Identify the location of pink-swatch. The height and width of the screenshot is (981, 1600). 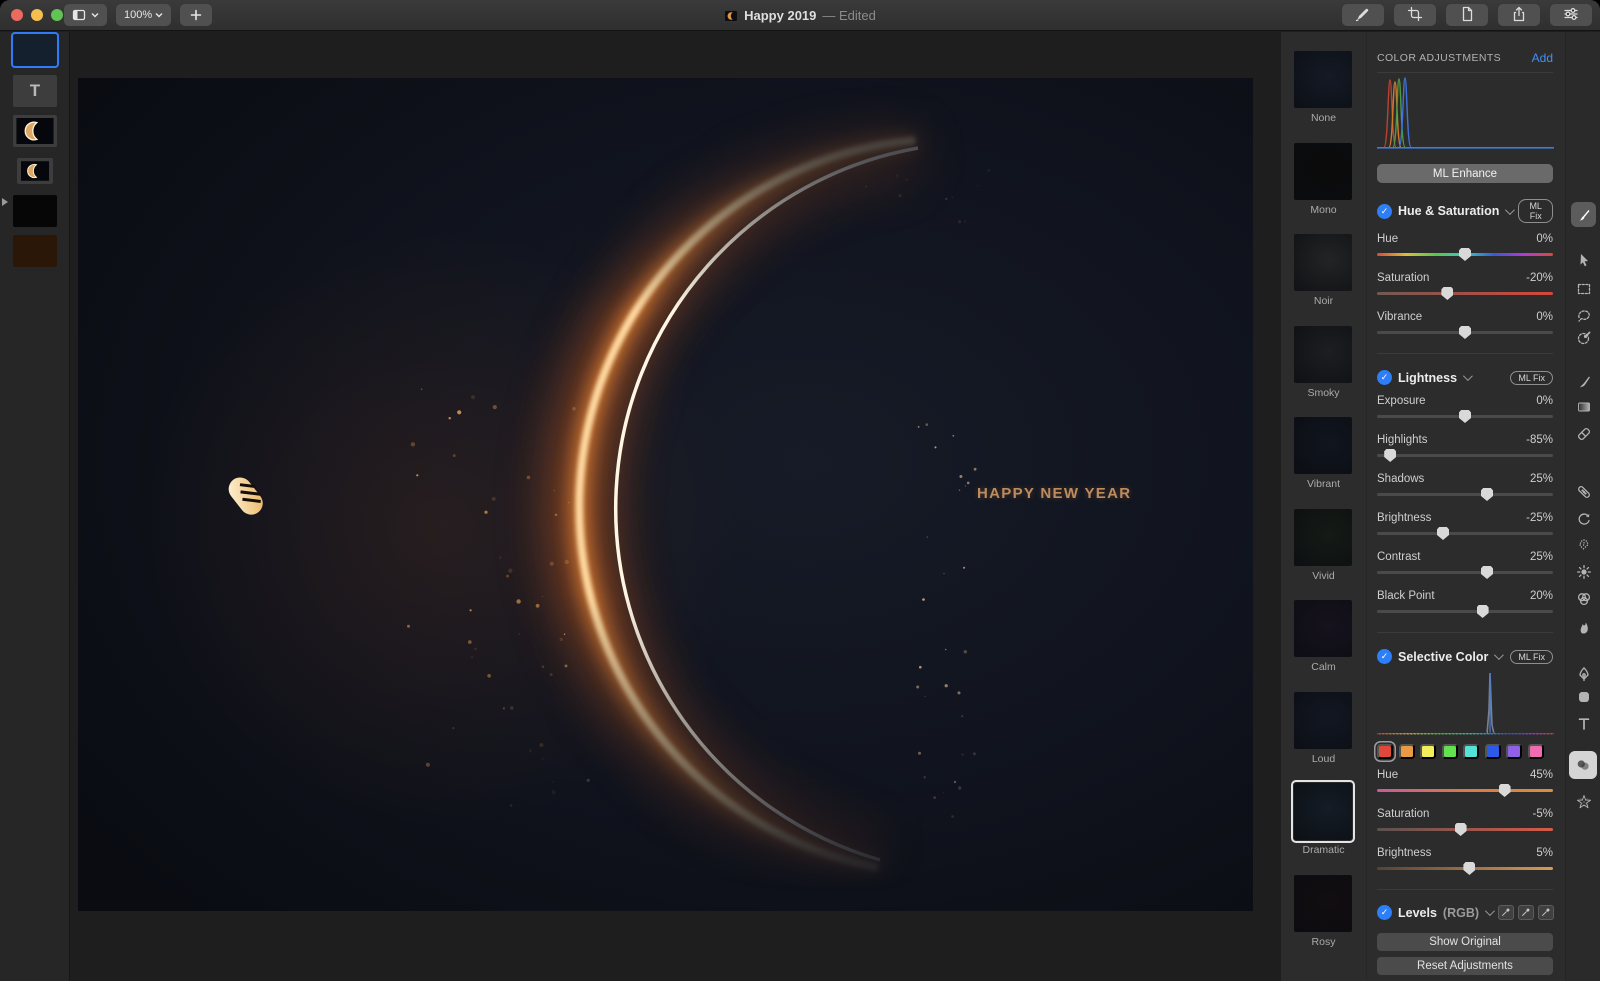
(1535, 751).